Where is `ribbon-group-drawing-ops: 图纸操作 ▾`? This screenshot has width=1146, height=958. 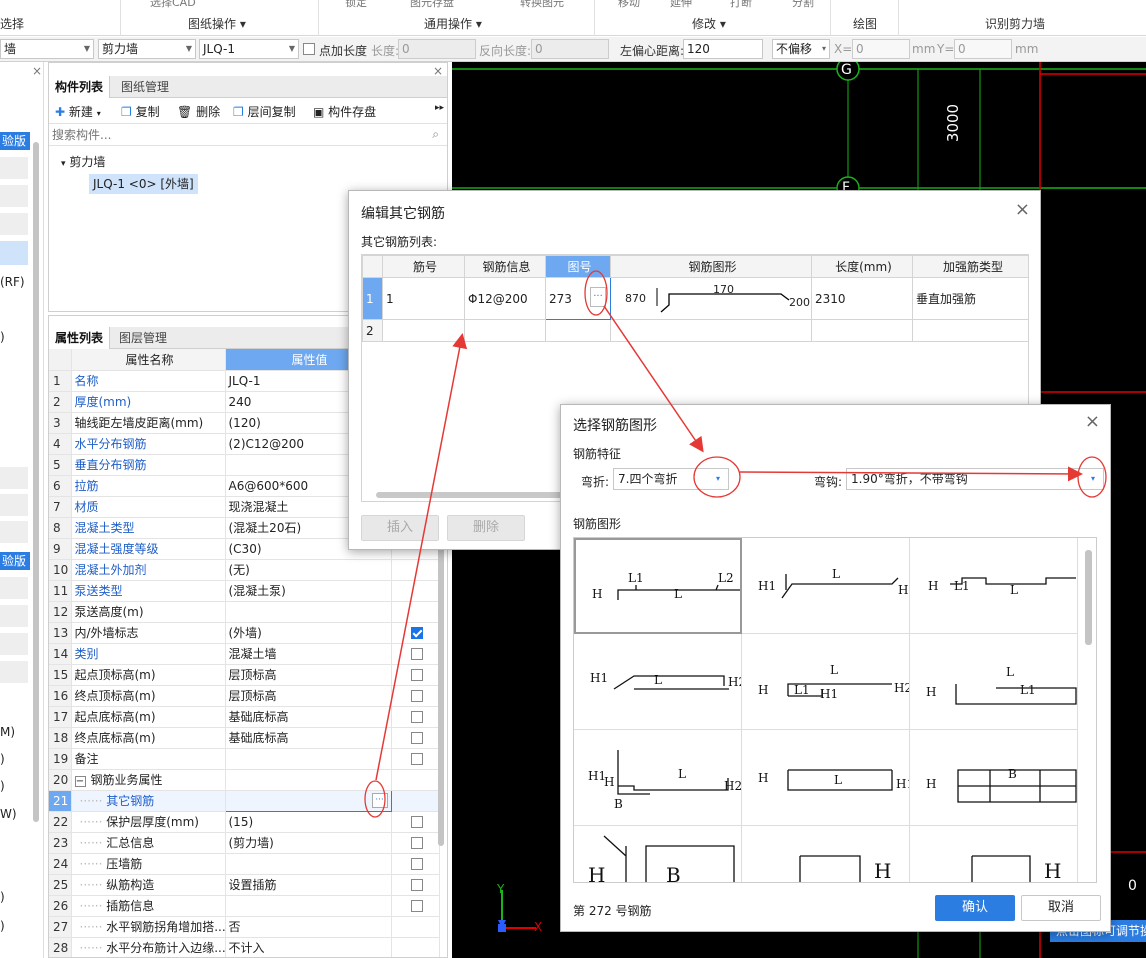
ribbon-group-drawing-ops: 图纸操作 ▾ is located at coordinates (217, 23).